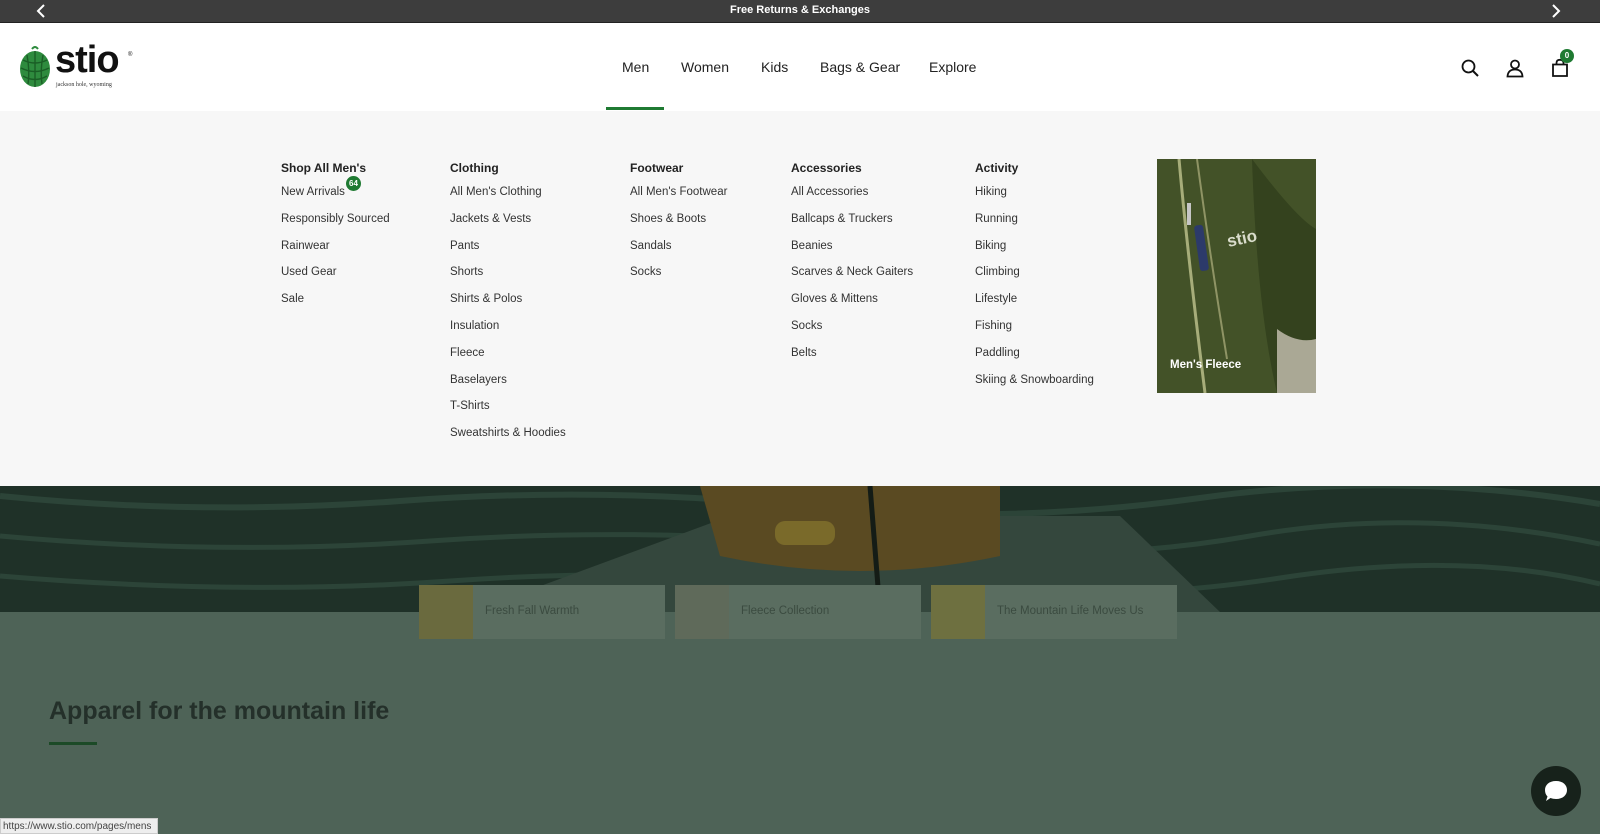  I want to click on active-nav-indicator, so click(635, 108).